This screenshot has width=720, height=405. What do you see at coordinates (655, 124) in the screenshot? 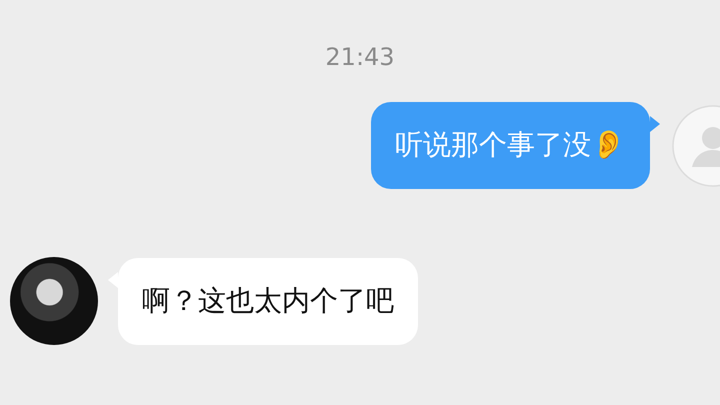
I see `bubble-tail` at bounding box center [655, 124].